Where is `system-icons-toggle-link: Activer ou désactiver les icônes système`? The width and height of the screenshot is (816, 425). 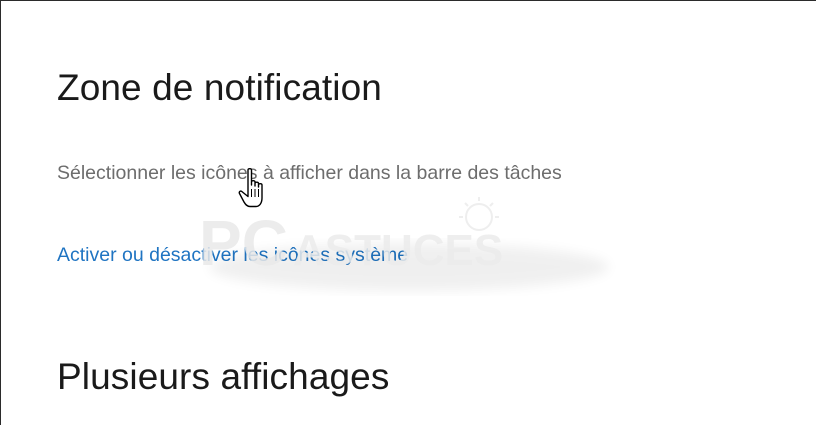 system-icons-toggle-link: Activer ou désactiver les icônes système is located at coordinates (232, 255).